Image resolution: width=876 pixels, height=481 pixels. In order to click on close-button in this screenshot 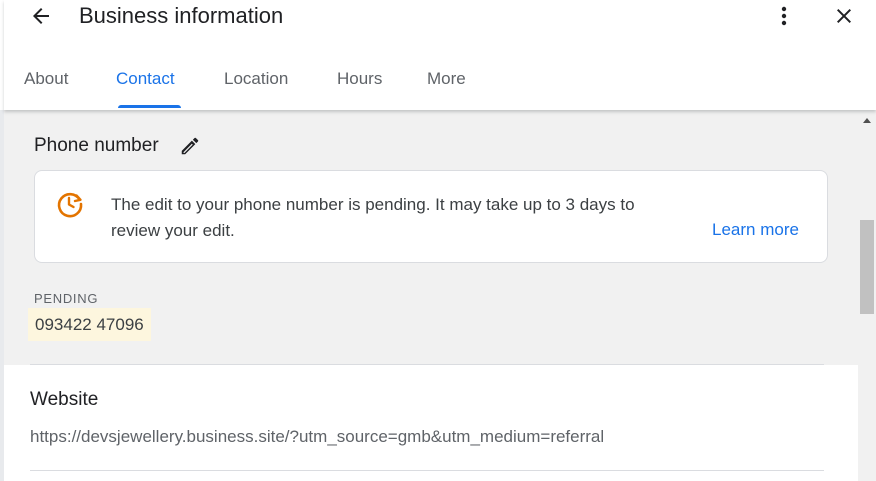, I will do `click(844, 16)`.